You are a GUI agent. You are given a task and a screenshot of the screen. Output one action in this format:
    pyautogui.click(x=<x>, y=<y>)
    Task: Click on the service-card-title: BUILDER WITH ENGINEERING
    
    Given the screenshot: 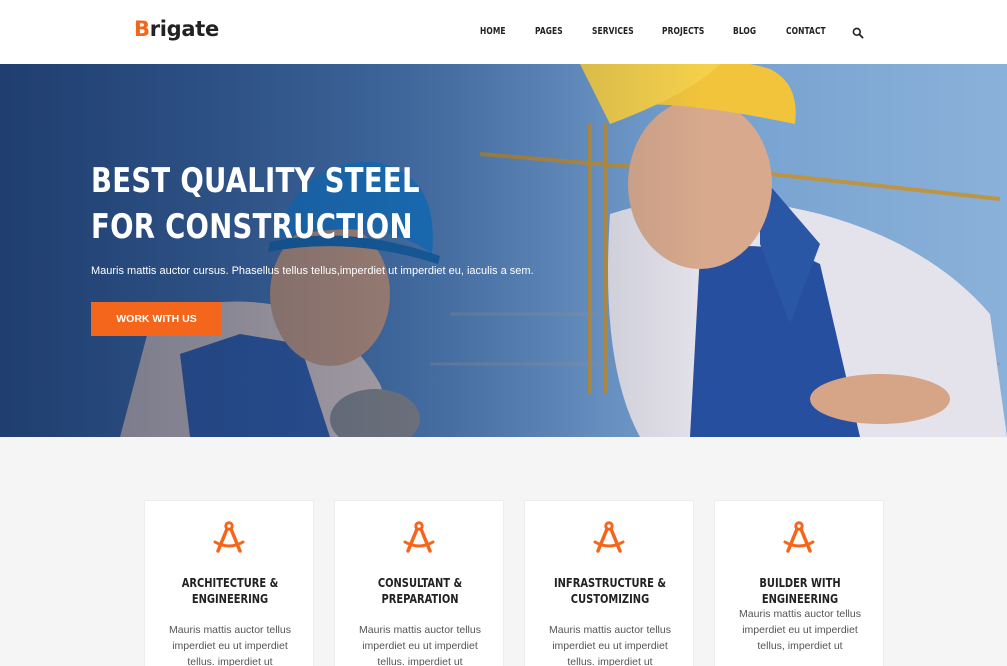 What is the action you would take?
    pyautogui.click(x=800, y=590)
    